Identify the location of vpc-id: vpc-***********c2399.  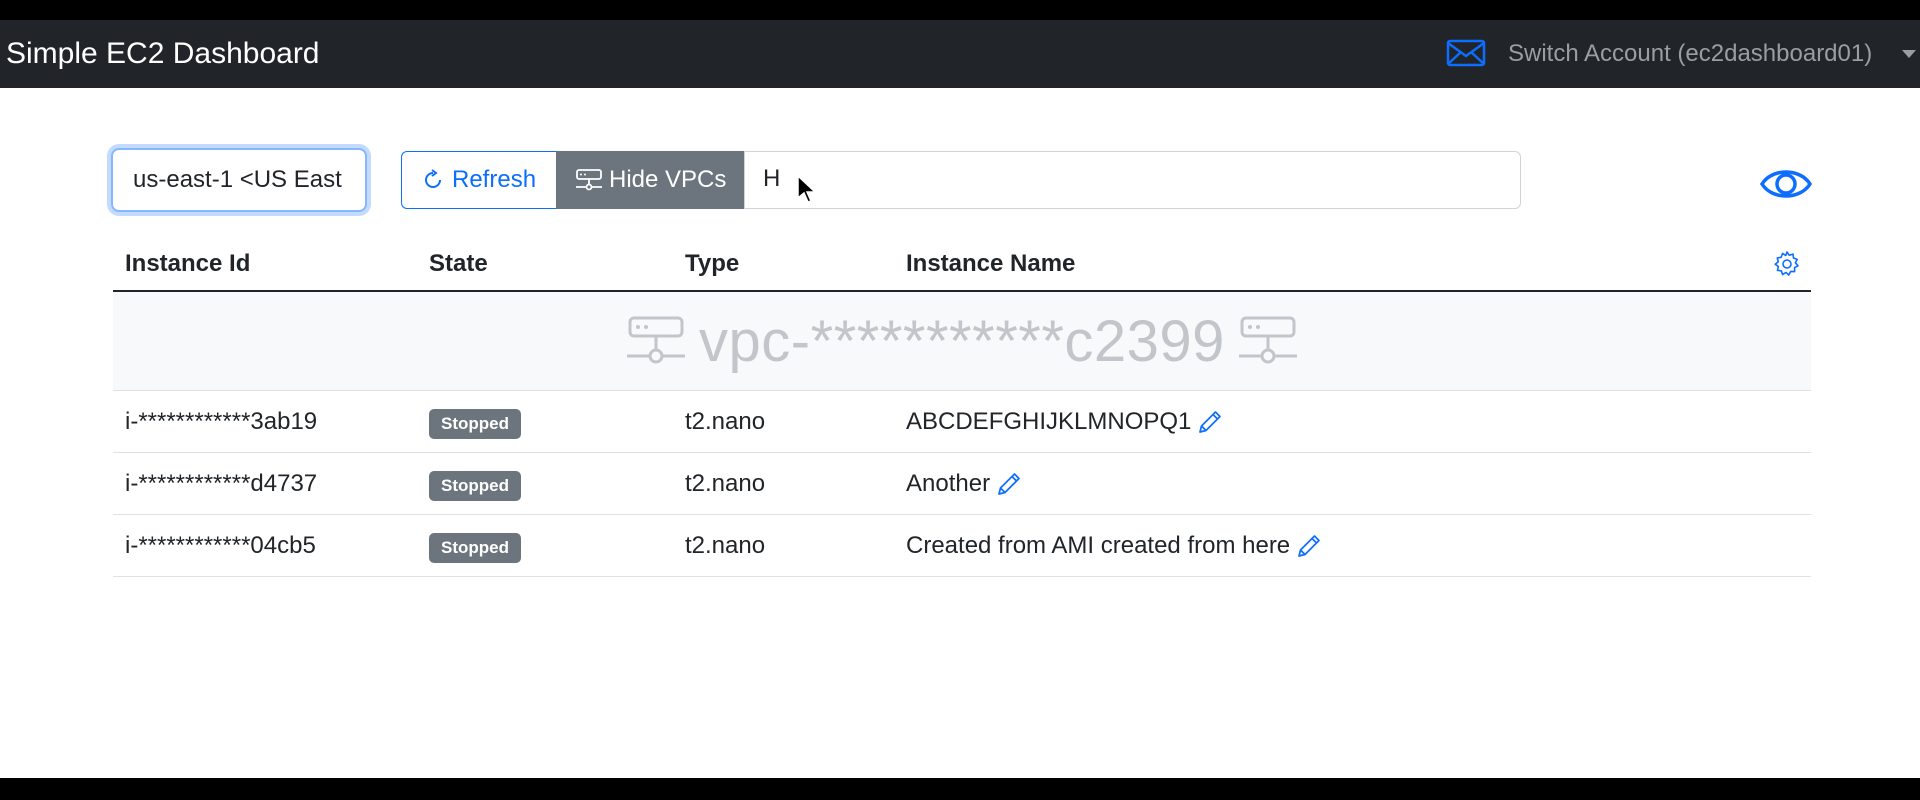
(962, 341).